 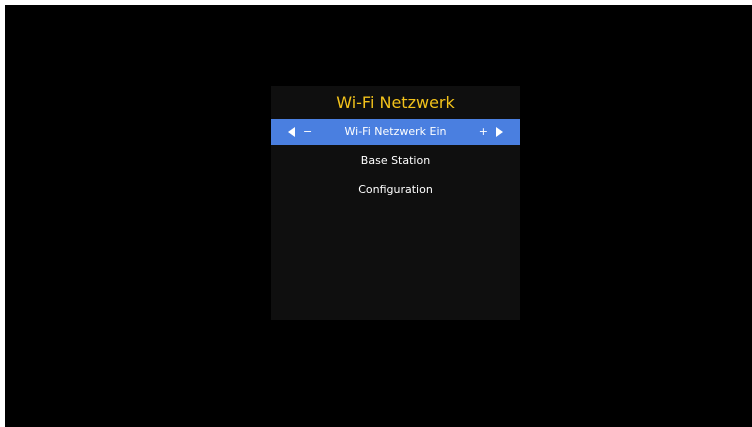 What do you see at coordinates (395, 102) in the screenshot?
I see `menu-title: Wi-Fi Netzwerk` at bounding box center [395, 102].